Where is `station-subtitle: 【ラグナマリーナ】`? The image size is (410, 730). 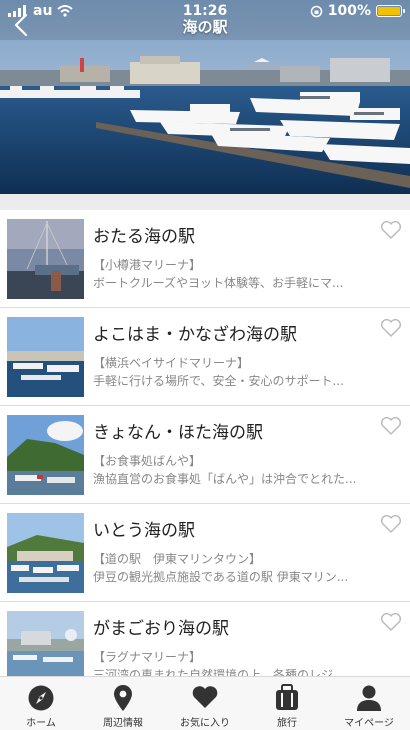 station-subtitle: 【ラグナマリーナ】 is located at coordinates (147, 657).